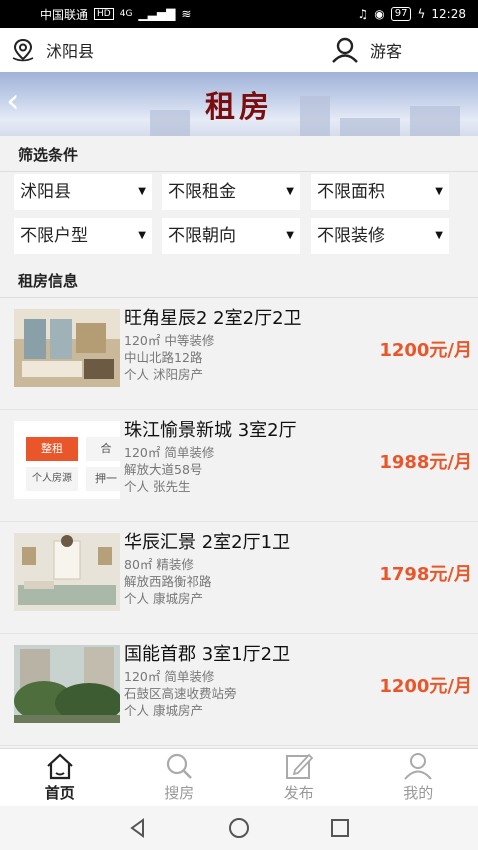 Image resolution: width=478 pixels, height=850 pixels. I want to click on thumb-tag: 个人房源, so click(52, 479).